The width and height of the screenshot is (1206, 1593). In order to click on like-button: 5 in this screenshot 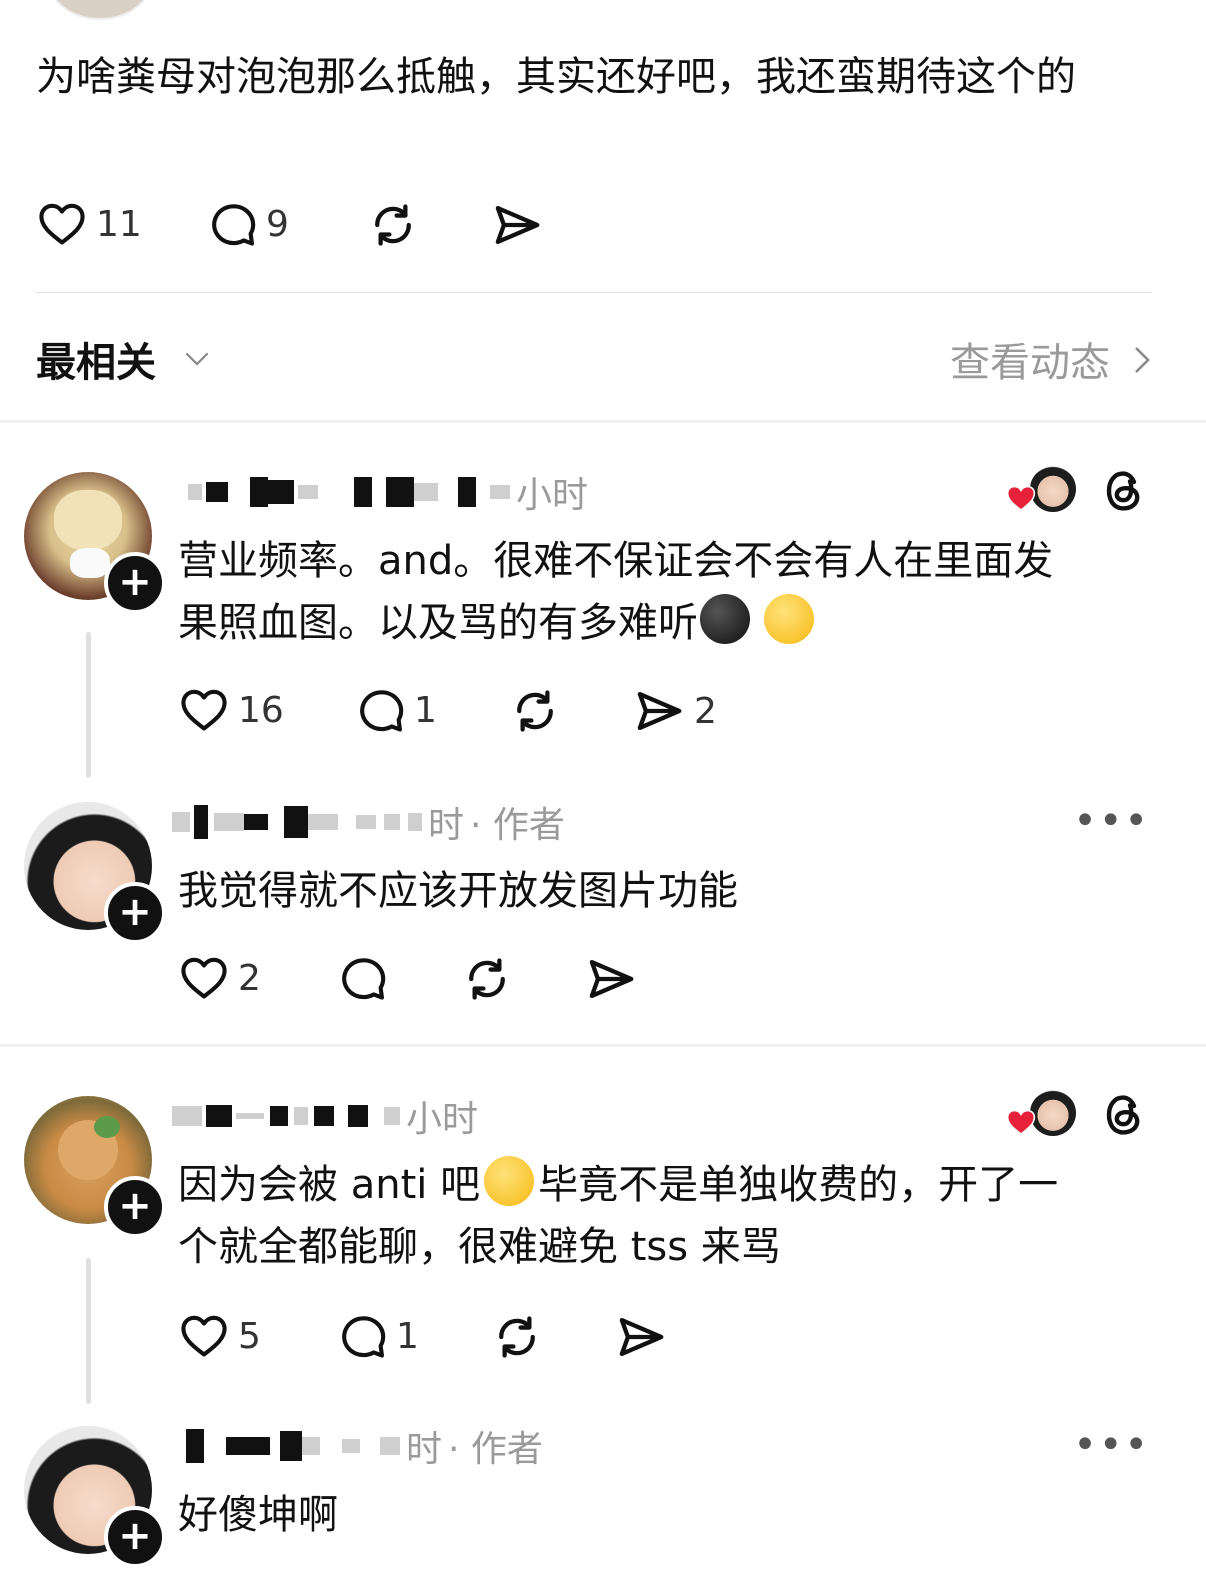, I will do `click(219, 1336)`.